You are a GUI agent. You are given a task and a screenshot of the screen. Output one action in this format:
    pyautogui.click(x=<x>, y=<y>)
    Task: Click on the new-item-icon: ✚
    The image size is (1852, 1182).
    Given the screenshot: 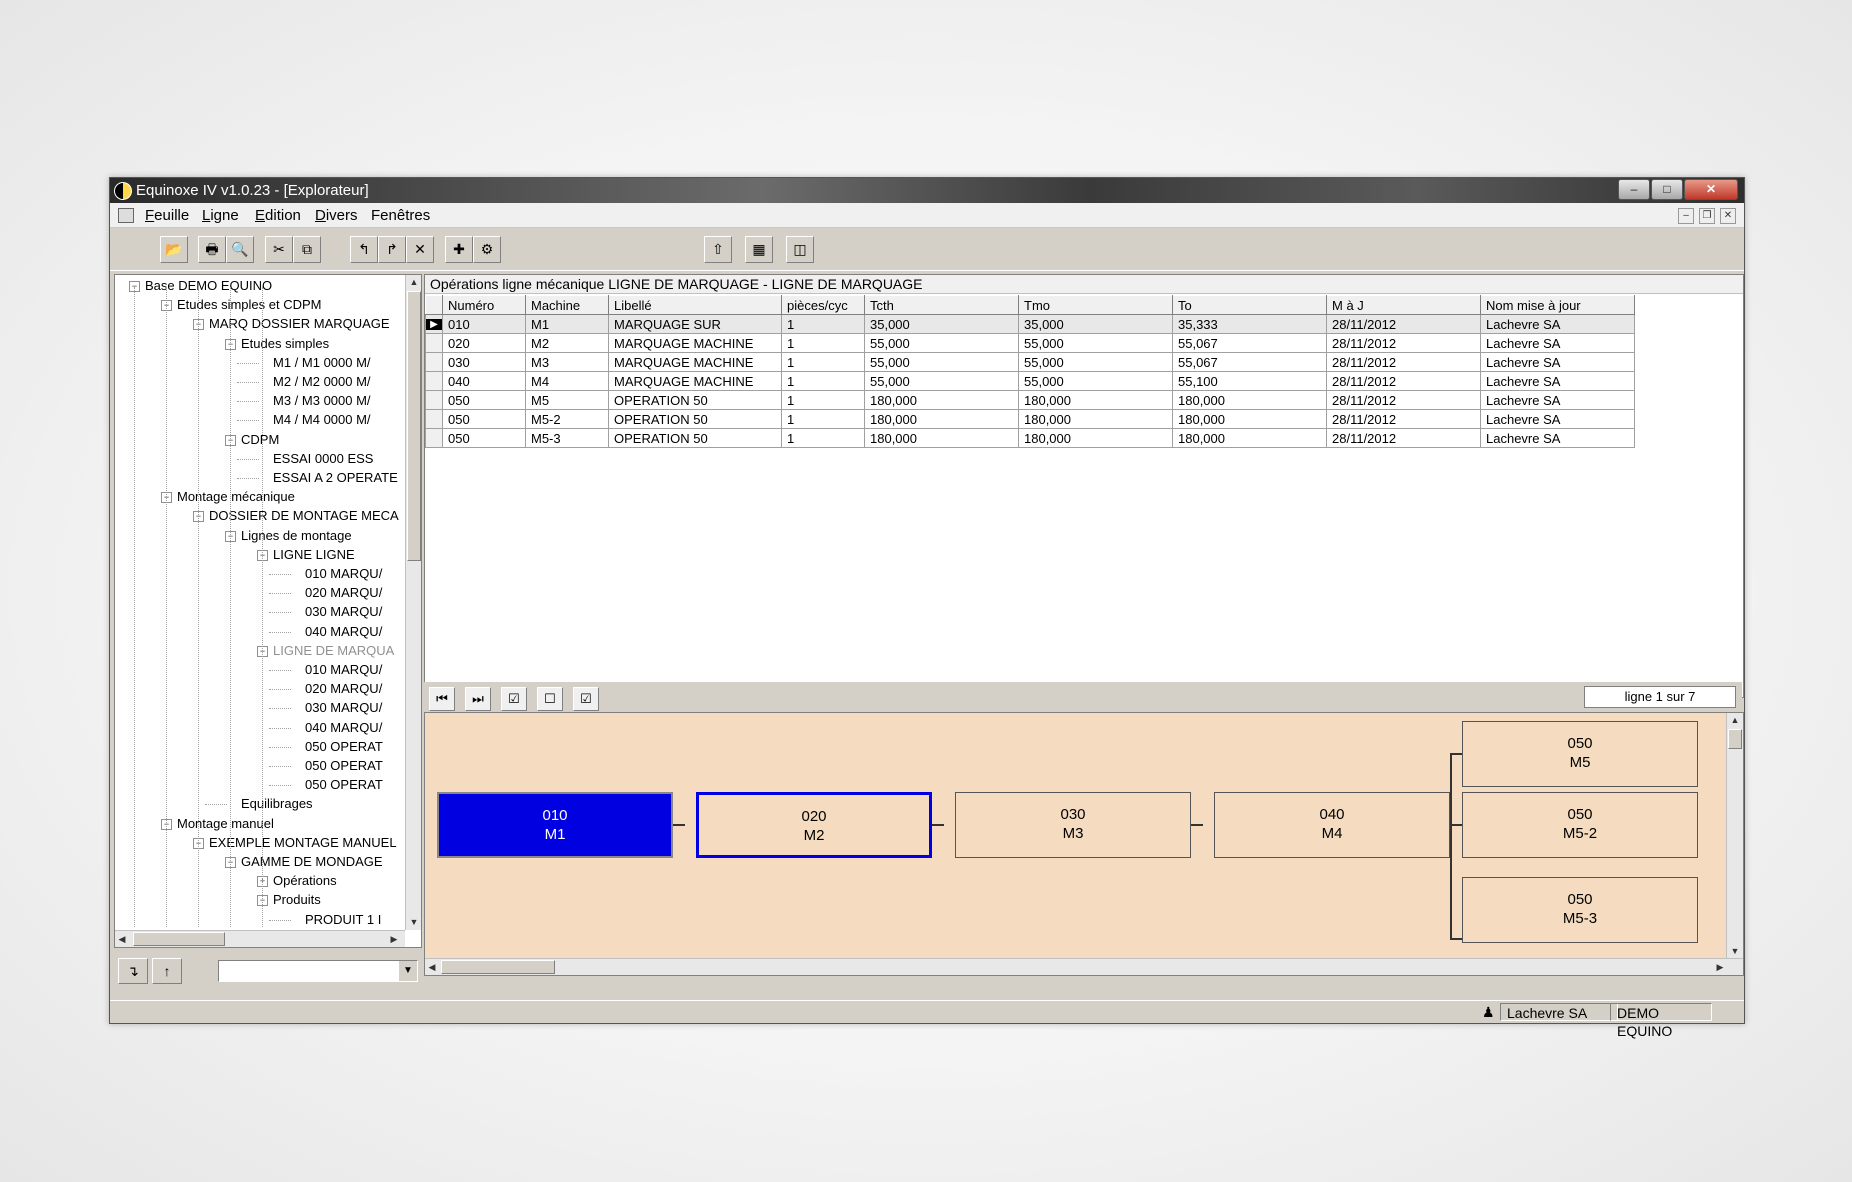 What is the action you would take?
    pyautogui.click(x=459, y=249)
    